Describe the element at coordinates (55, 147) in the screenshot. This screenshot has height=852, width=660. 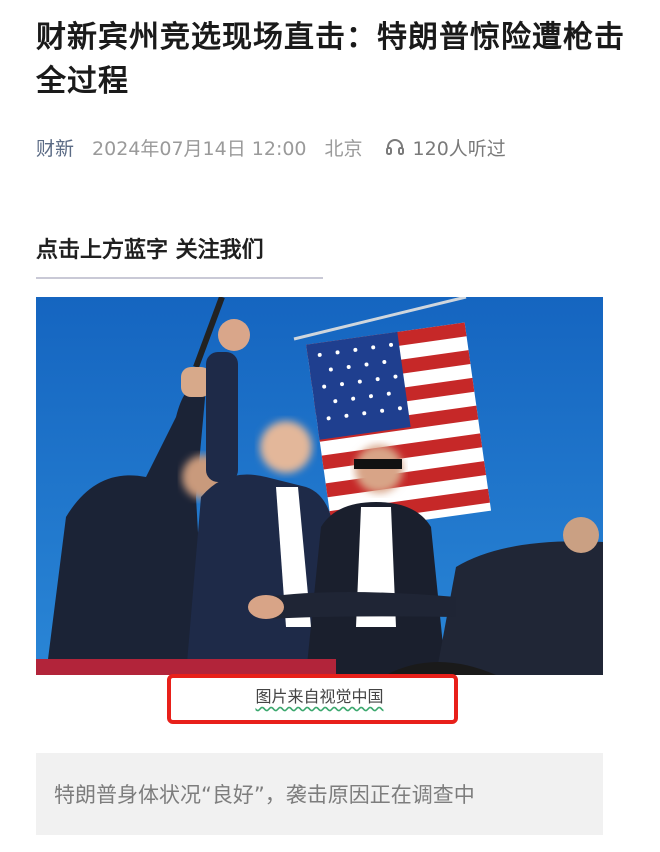
I see `source-link: 财新` at that location.